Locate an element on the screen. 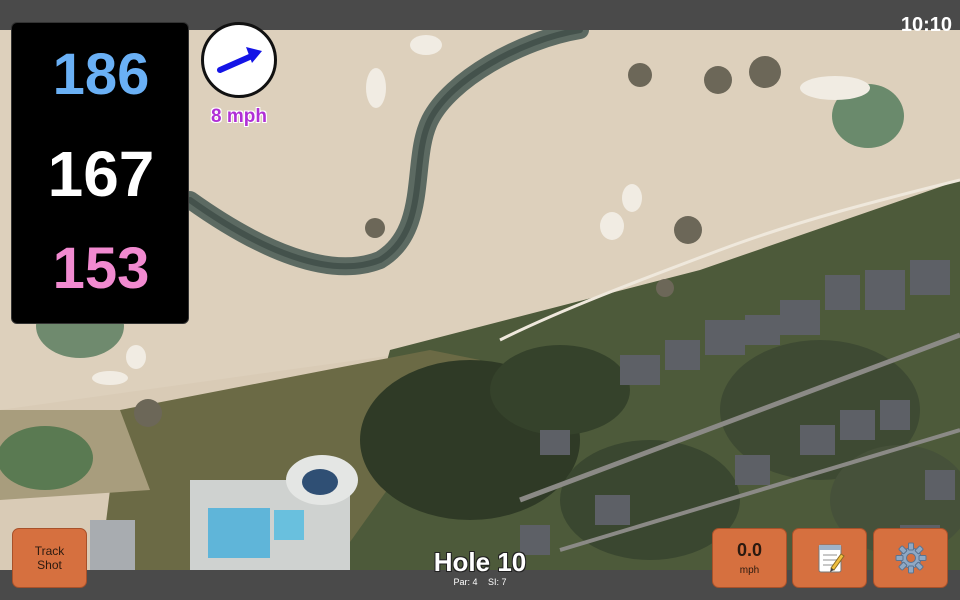  gear-icon is located at coordinates (910, 558).